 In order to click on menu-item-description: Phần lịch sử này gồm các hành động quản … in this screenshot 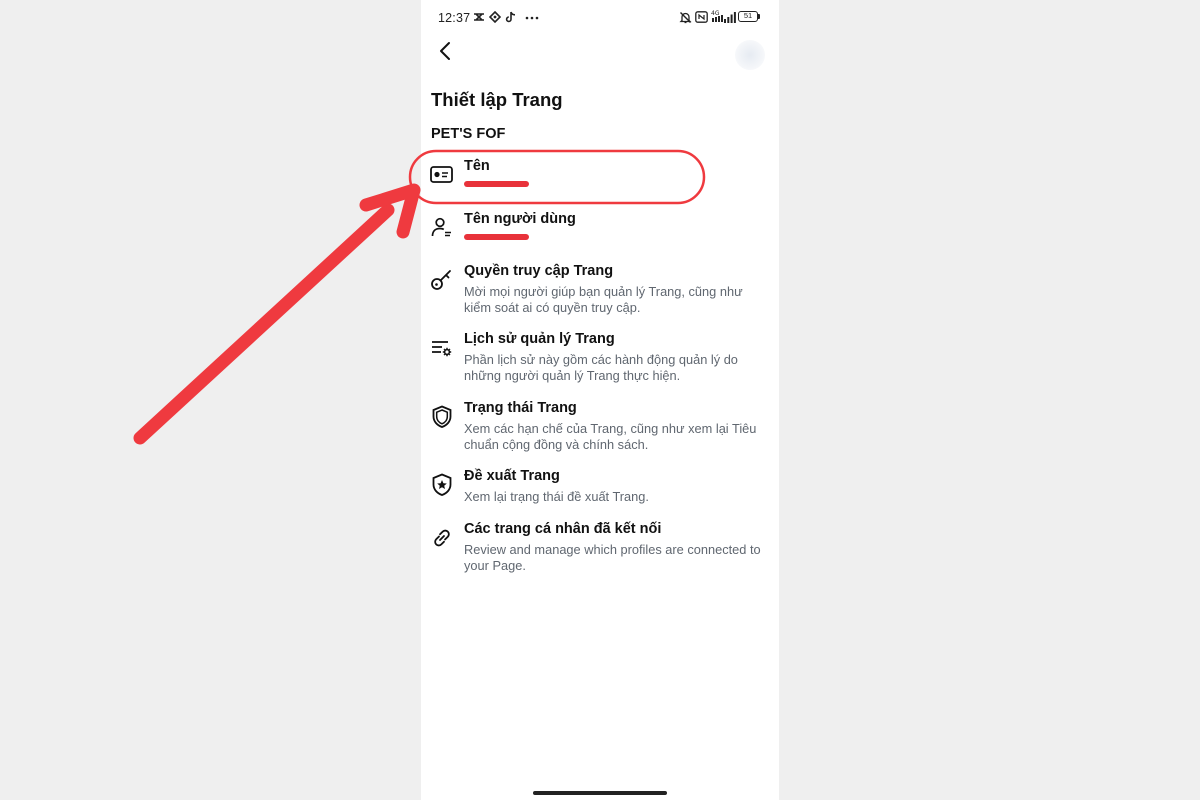, I will do `click(601, 367)`.